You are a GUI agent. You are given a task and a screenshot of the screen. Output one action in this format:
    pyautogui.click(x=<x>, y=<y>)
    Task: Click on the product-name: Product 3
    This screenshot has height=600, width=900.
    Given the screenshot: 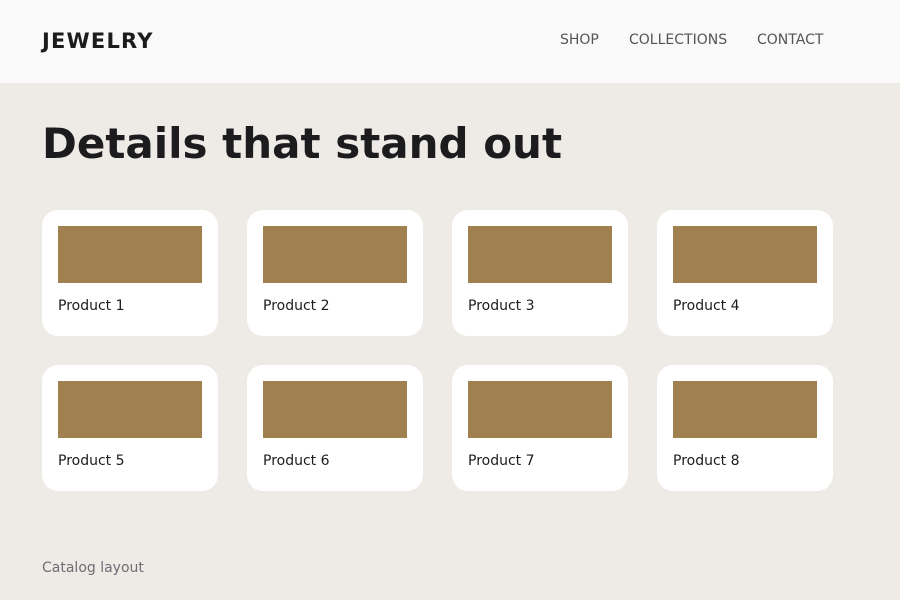 What is the action you would take?
    pyautogui.click(x=501, y=306)
    